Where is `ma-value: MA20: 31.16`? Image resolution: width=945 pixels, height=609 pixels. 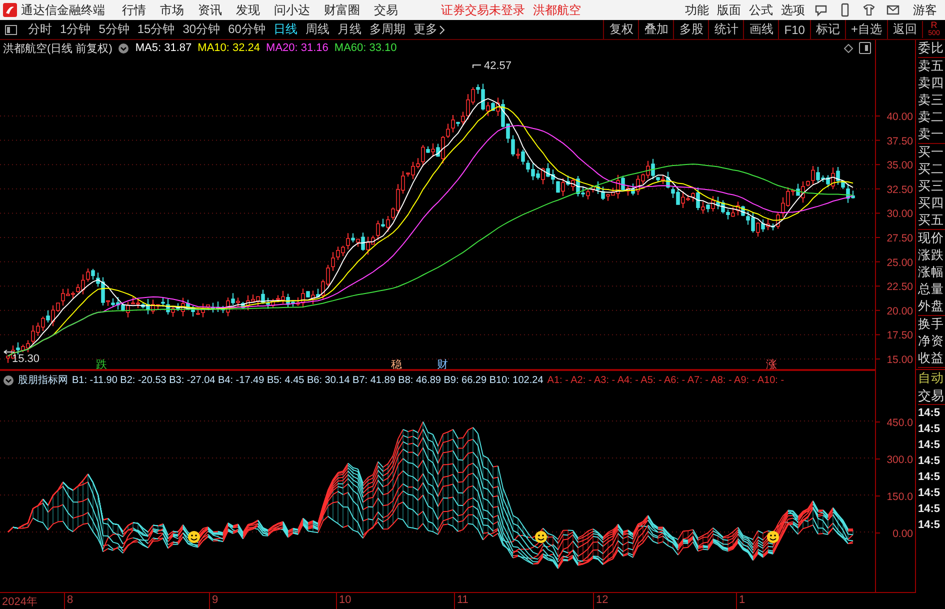
ma-value: MA20: 31.16 is located at coordinates (297, 48).